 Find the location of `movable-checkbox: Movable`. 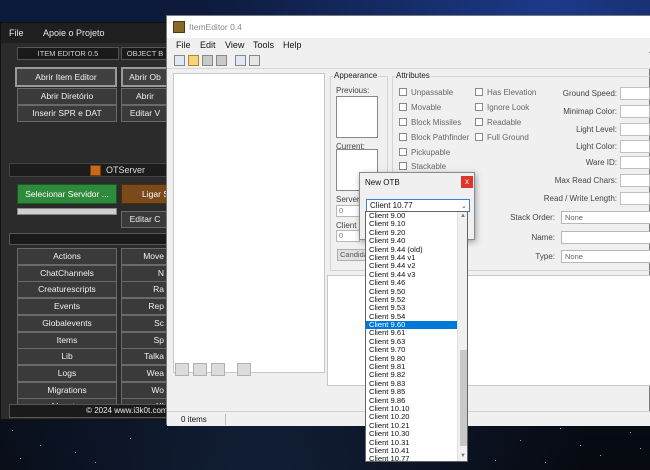

movable-checkbox: Movable is located at coordinates (420, 107).